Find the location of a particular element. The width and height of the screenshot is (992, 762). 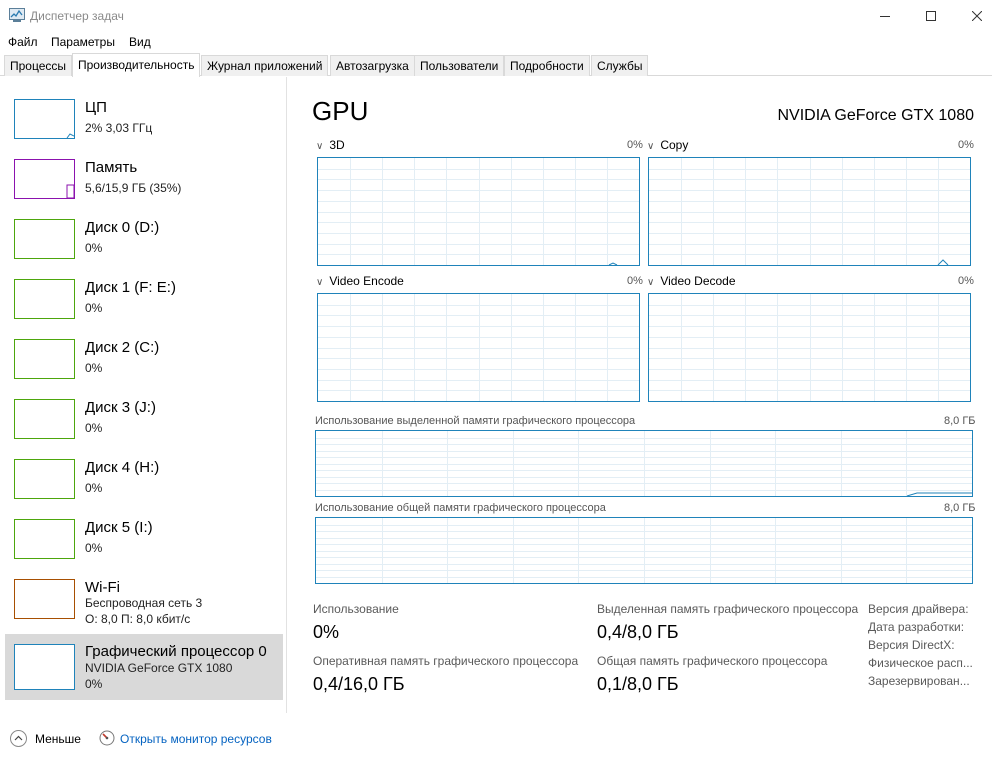

sidebar-item-usage: 0% is located at coordinates (94, 684).